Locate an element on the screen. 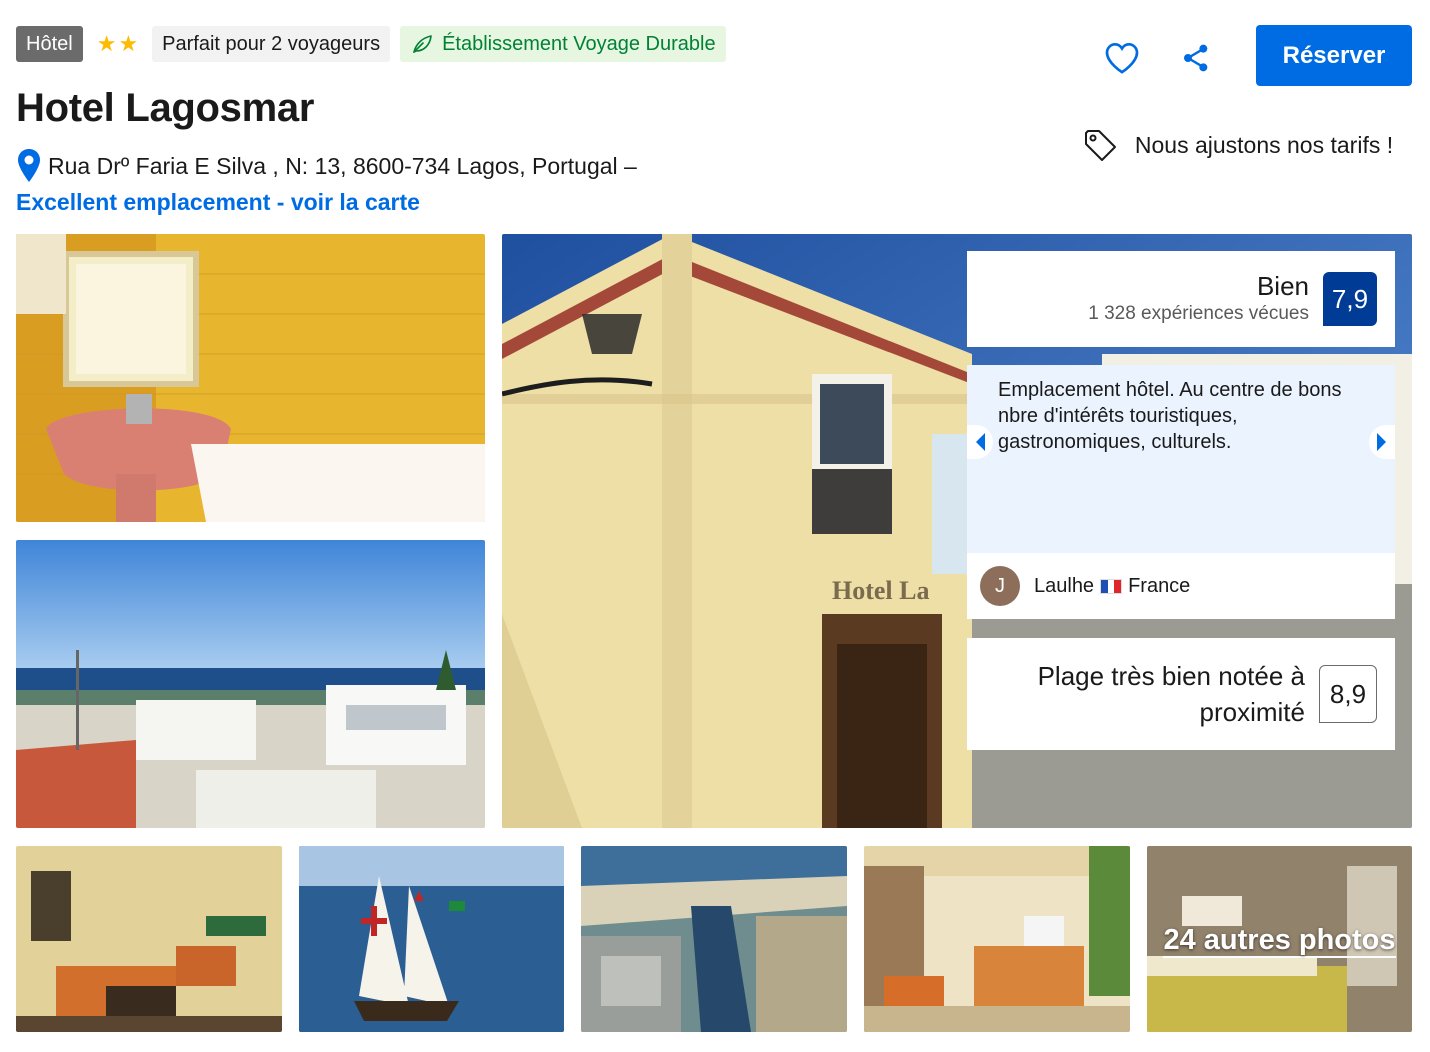 The width and height of the screenshot is (1430, 1052). heart-icon is located at coordinates (1122, 58).